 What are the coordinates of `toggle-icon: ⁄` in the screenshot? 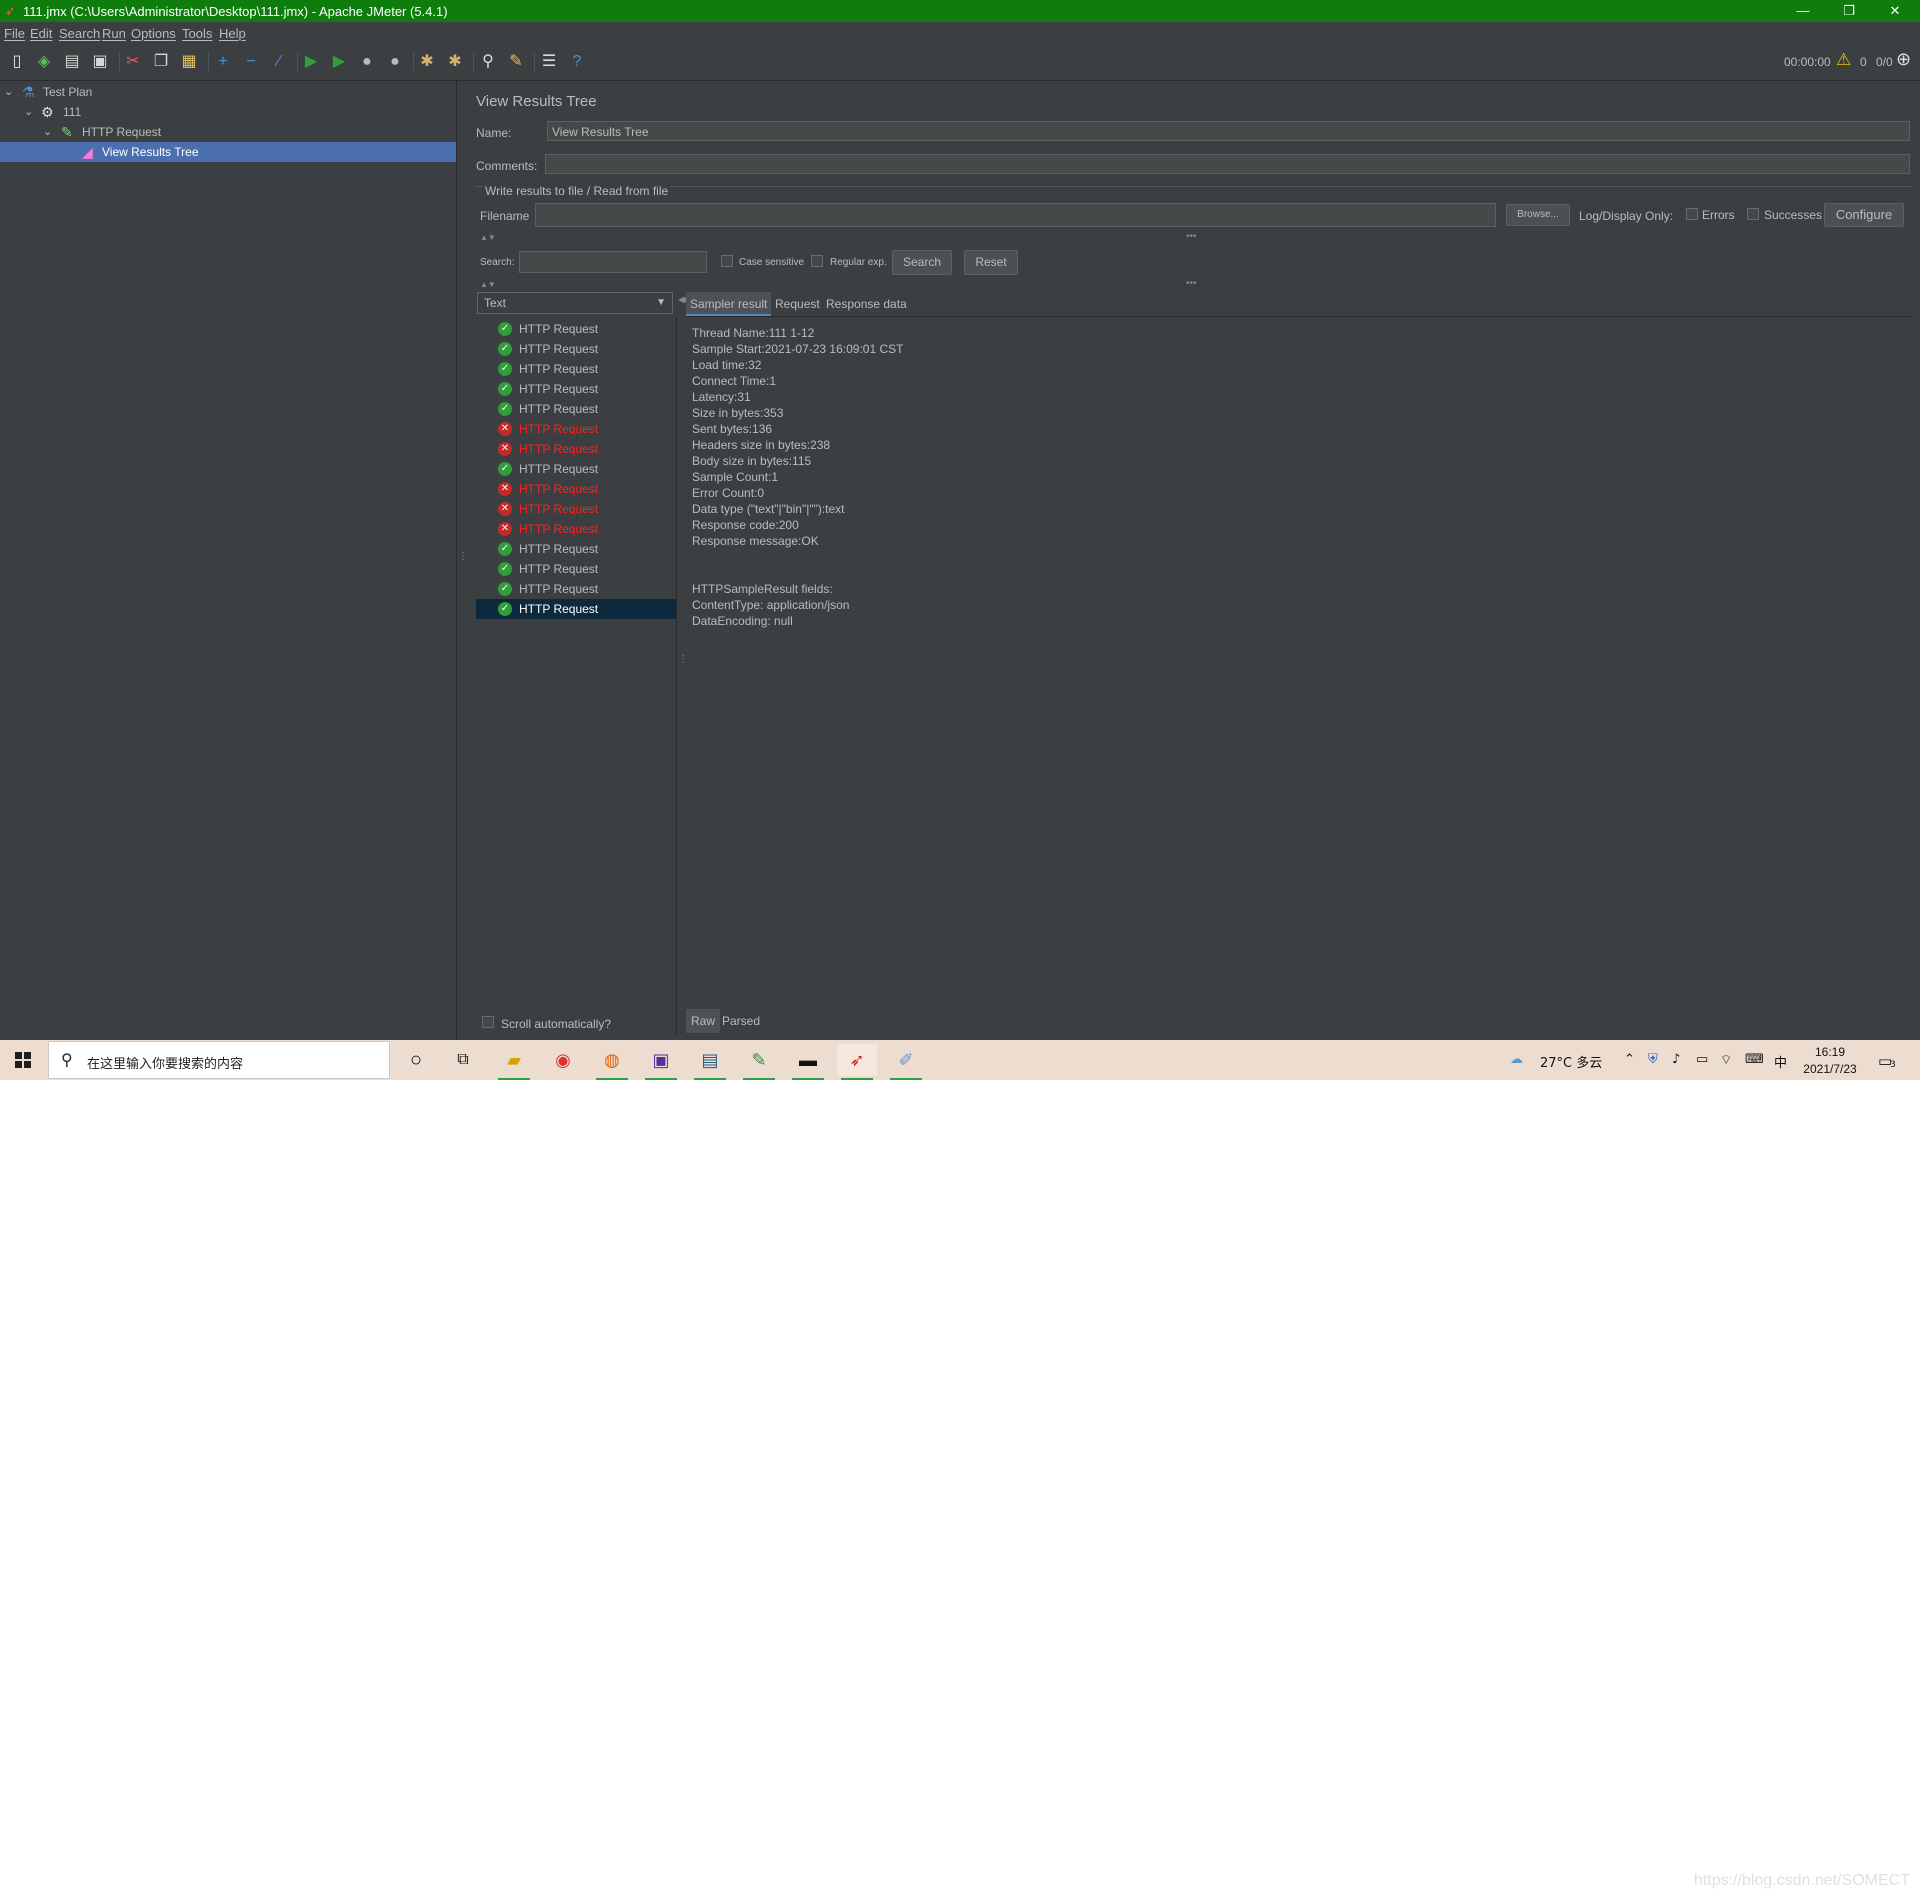 It's located at (279, 62).